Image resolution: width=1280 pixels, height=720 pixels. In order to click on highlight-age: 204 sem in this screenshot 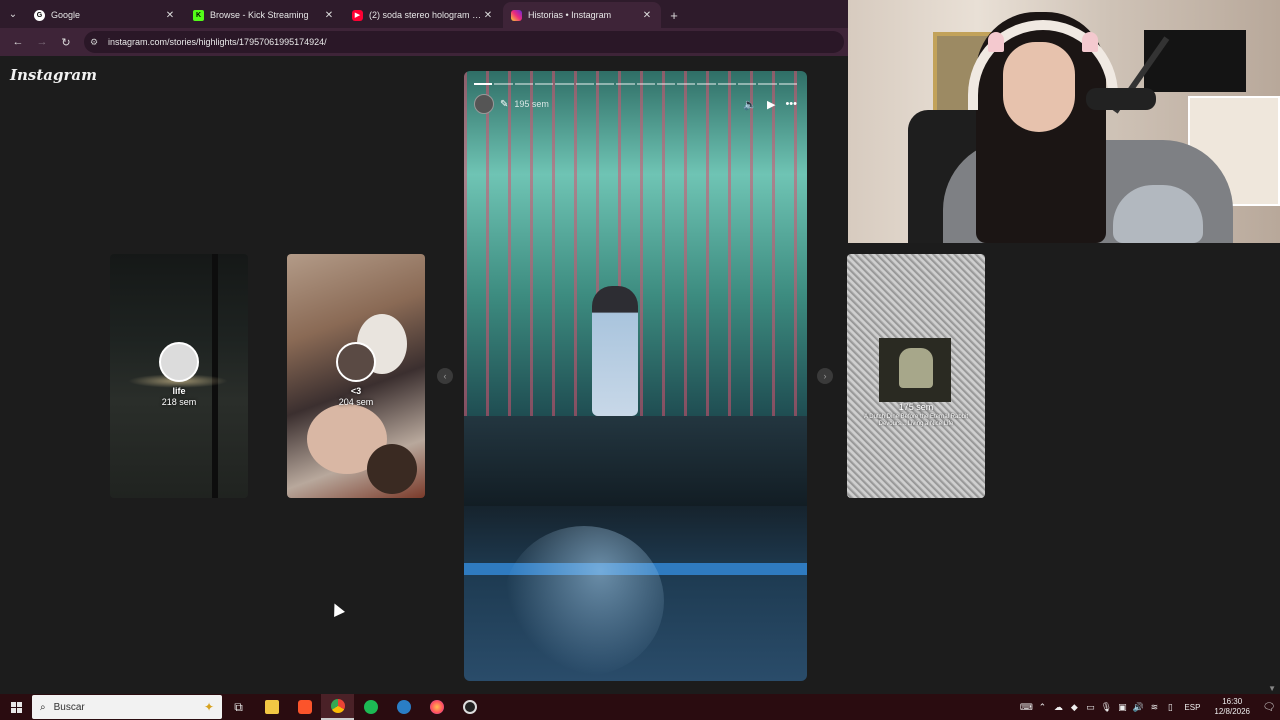, I will do `click(356, 402)`.